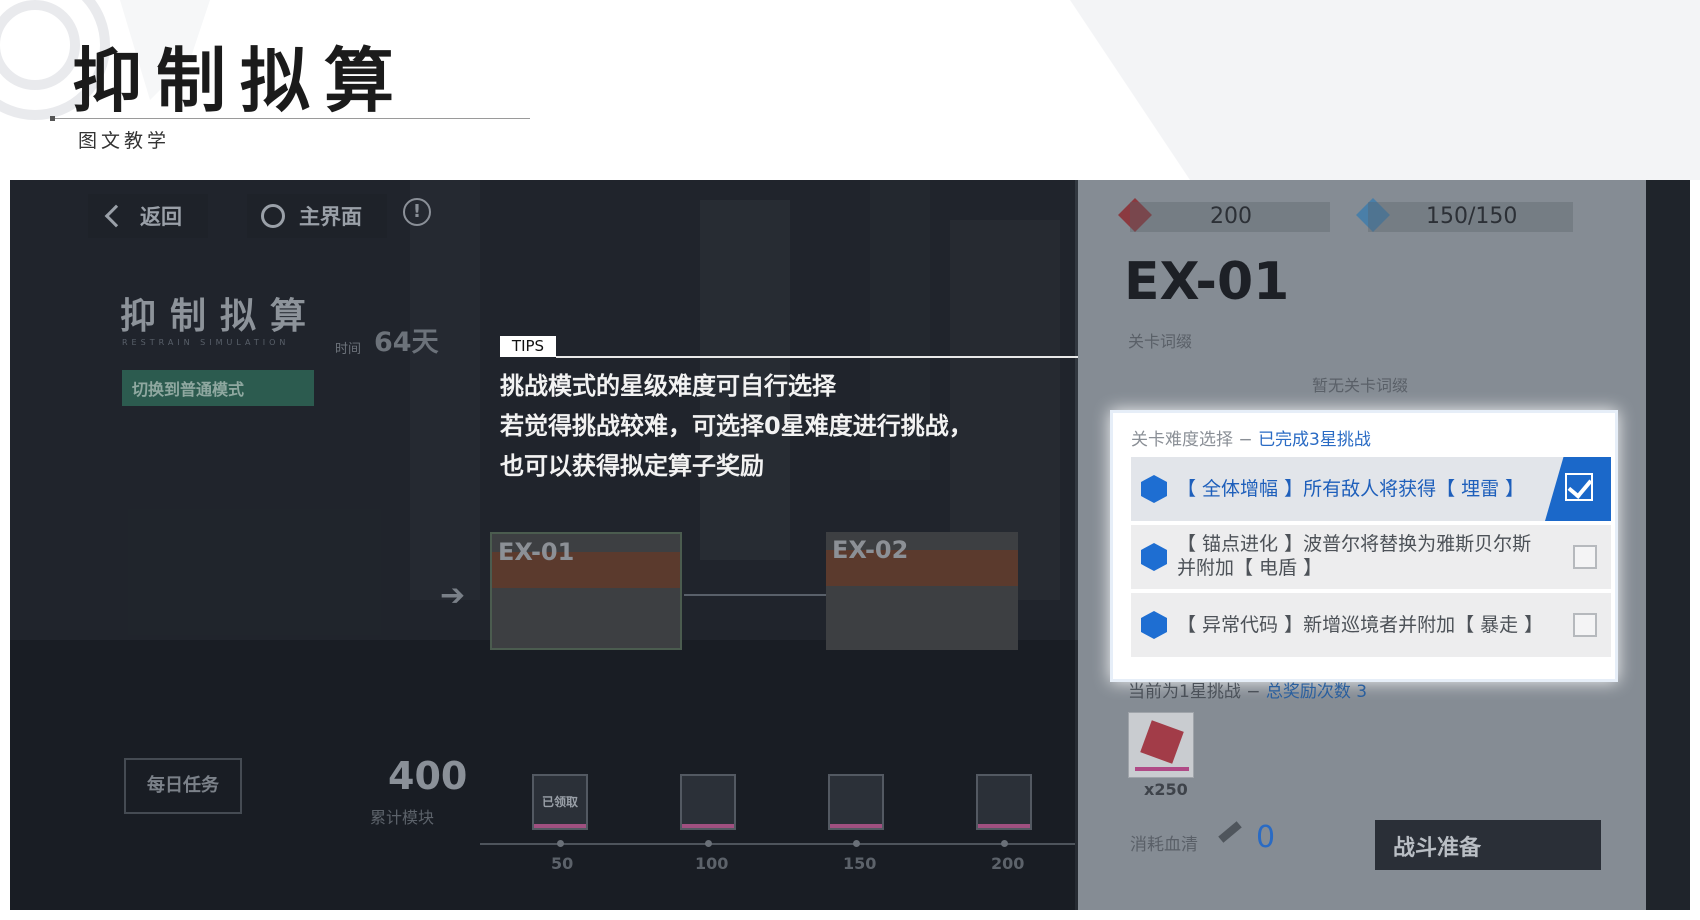  What do you see at coordinates (1184, 692) in the screenshot?
I see `current-star-text: 当前为1星挑战` at bounding box center [1184, 692].